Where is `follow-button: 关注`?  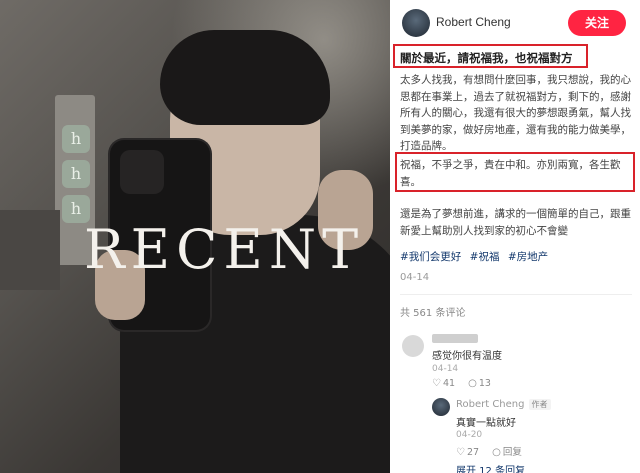
follow-button: 关注 is located at coordinates (597, 23).